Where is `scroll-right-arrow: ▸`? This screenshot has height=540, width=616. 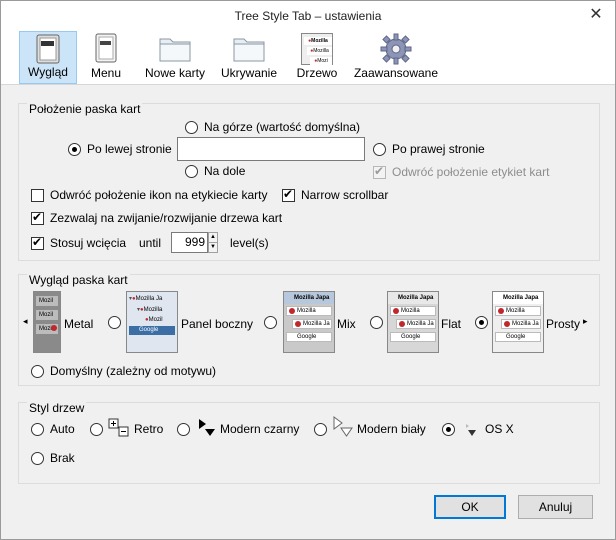 scroll-right-arrow: ▸ is located at coordinates (585, 321).